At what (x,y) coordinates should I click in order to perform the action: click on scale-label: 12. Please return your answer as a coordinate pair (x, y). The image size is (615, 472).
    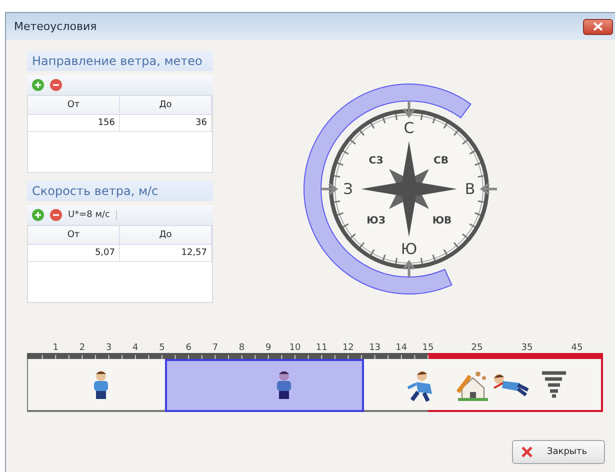
    Looking at the image, I should click on (348, 348).